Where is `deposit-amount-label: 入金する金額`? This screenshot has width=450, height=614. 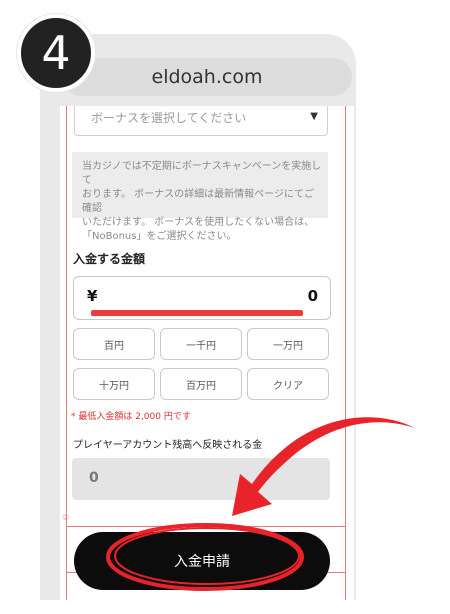 deposit-amount-label: 入金する金額 is located at coordinates (109, 259).